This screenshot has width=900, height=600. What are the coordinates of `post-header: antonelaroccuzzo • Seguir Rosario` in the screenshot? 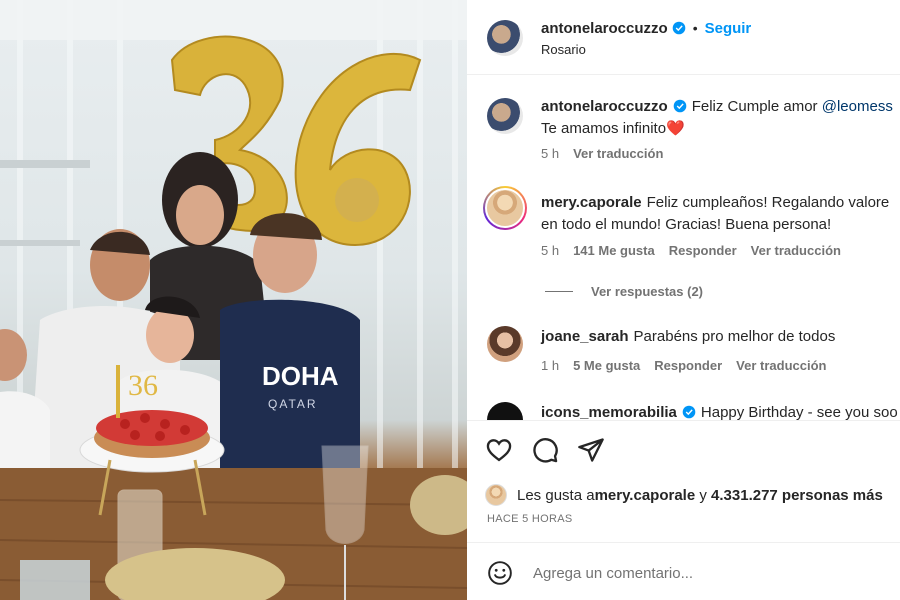 It's located at (693, 38).